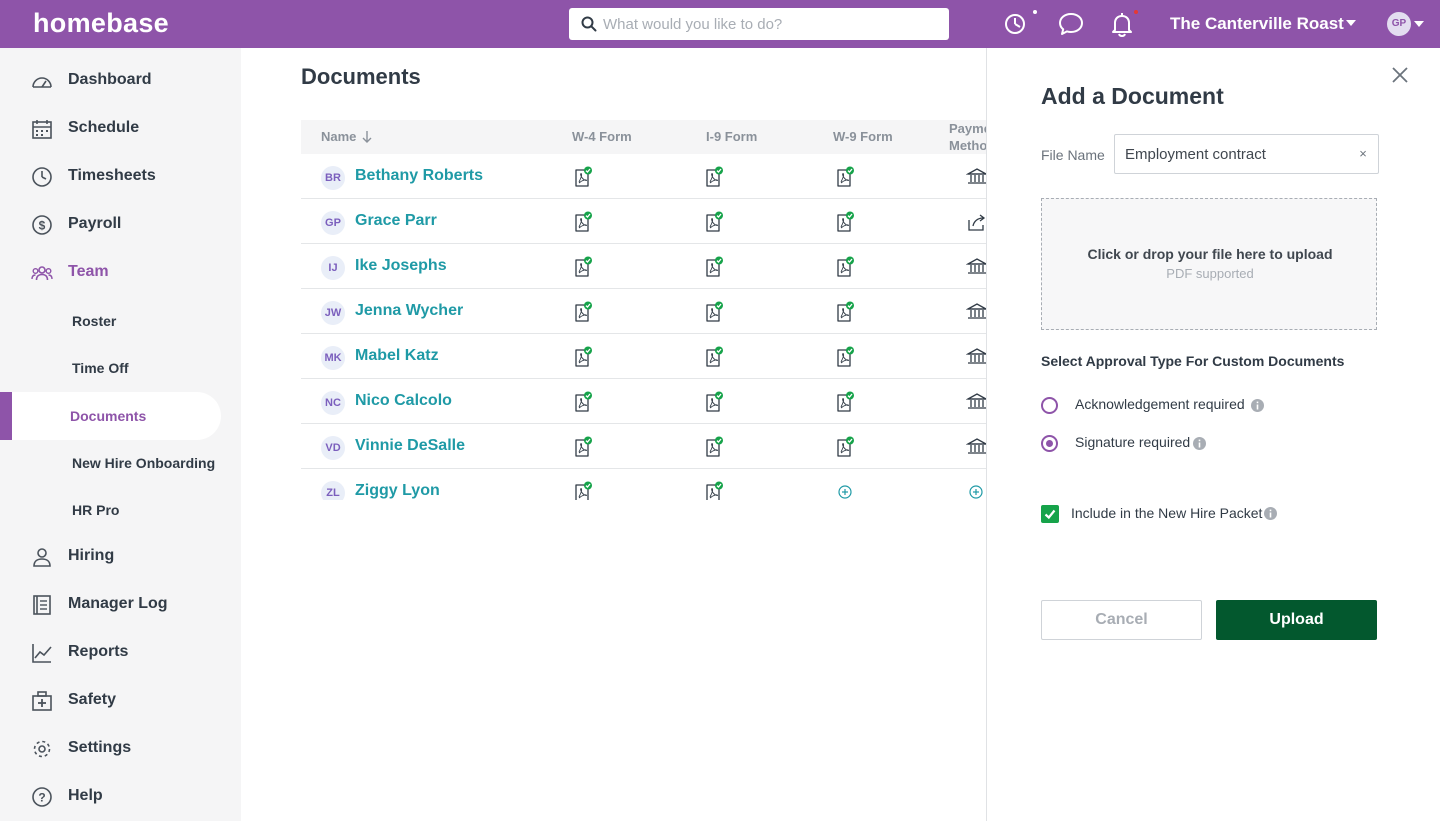 The width and height of the screenshot is (1440, 821). What do you see at coordinates (1363, 154) in the screenshot?
I see `clear-input-icon: ×` at bounding box center [1363, 154].